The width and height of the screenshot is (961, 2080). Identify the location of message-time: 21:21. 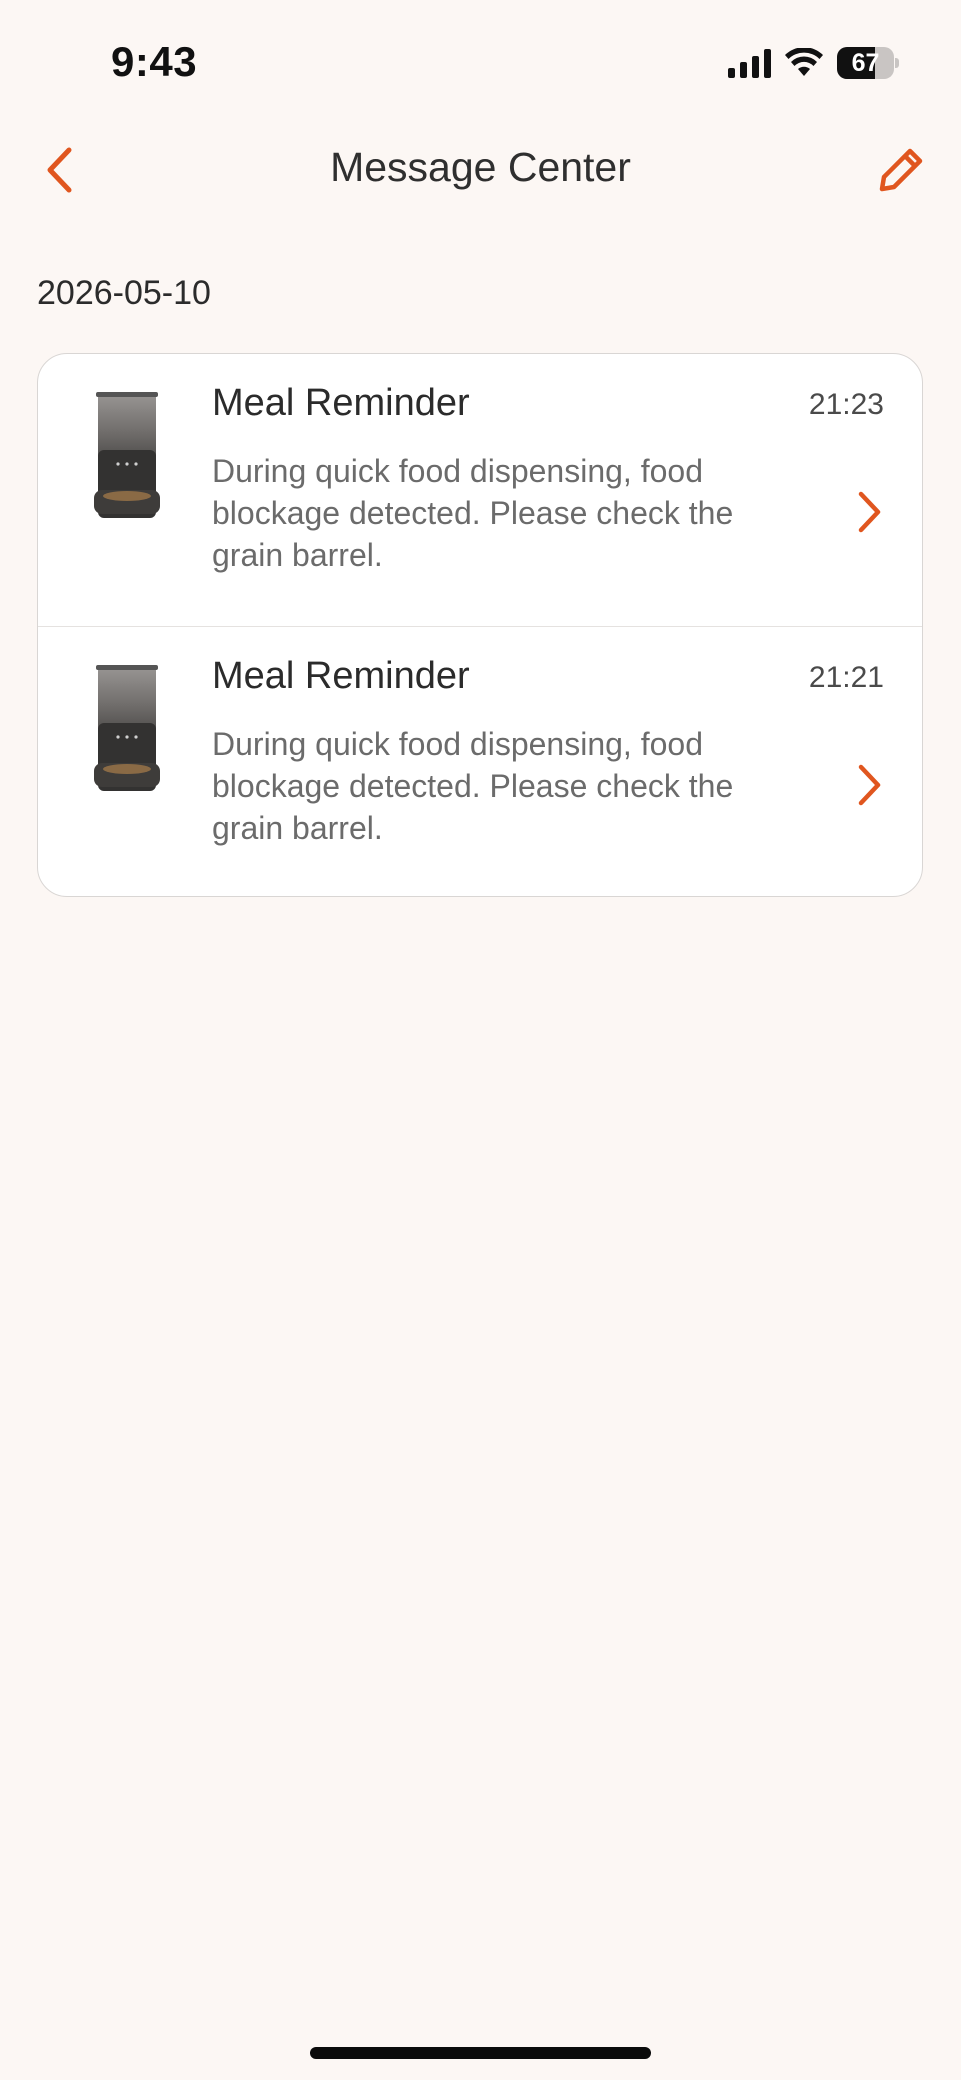
(846, 677).